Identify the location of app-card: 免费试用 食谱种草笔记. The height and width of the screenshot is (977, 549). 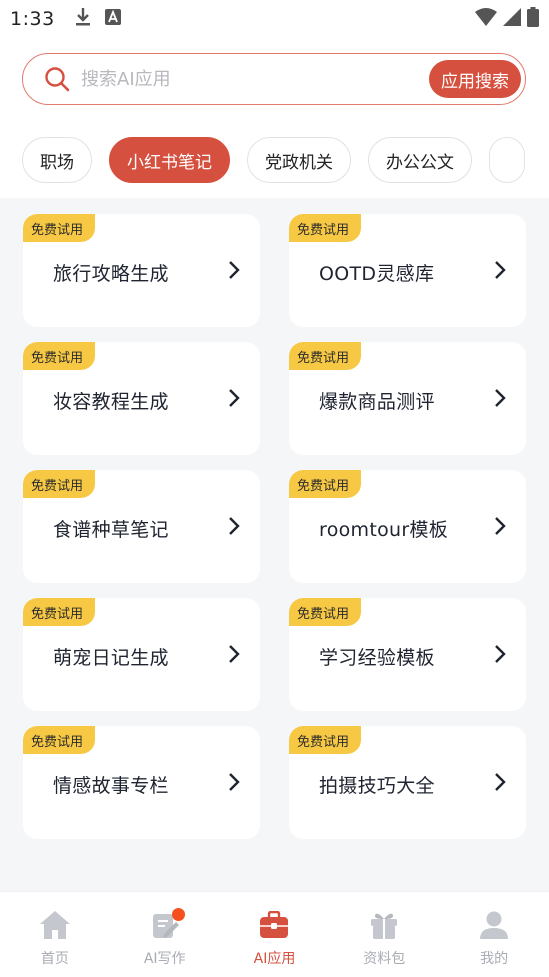
(141, 526).